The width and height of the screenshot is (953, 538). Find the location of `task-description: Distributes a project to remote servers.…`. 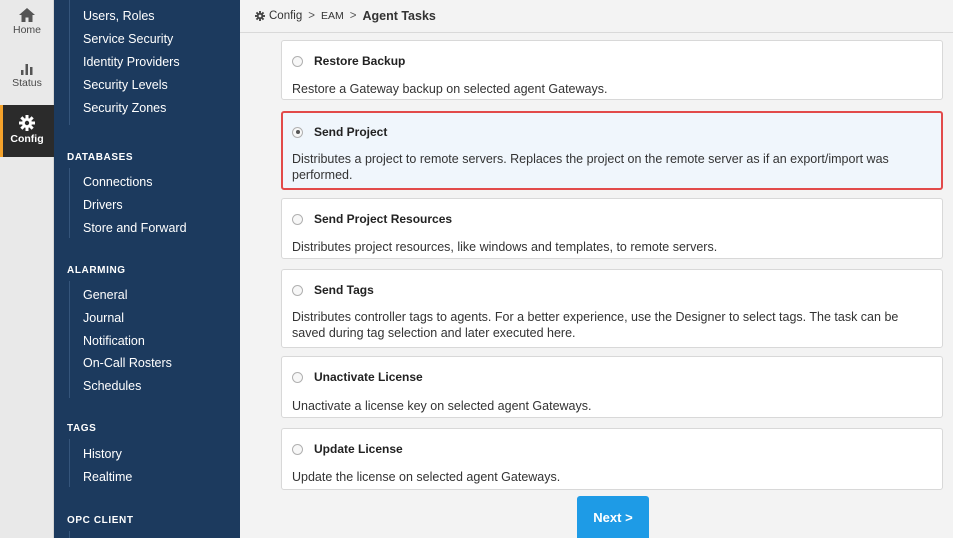

task-description: Distributes a project to remote servers.… is located at coordinates (590, 167).